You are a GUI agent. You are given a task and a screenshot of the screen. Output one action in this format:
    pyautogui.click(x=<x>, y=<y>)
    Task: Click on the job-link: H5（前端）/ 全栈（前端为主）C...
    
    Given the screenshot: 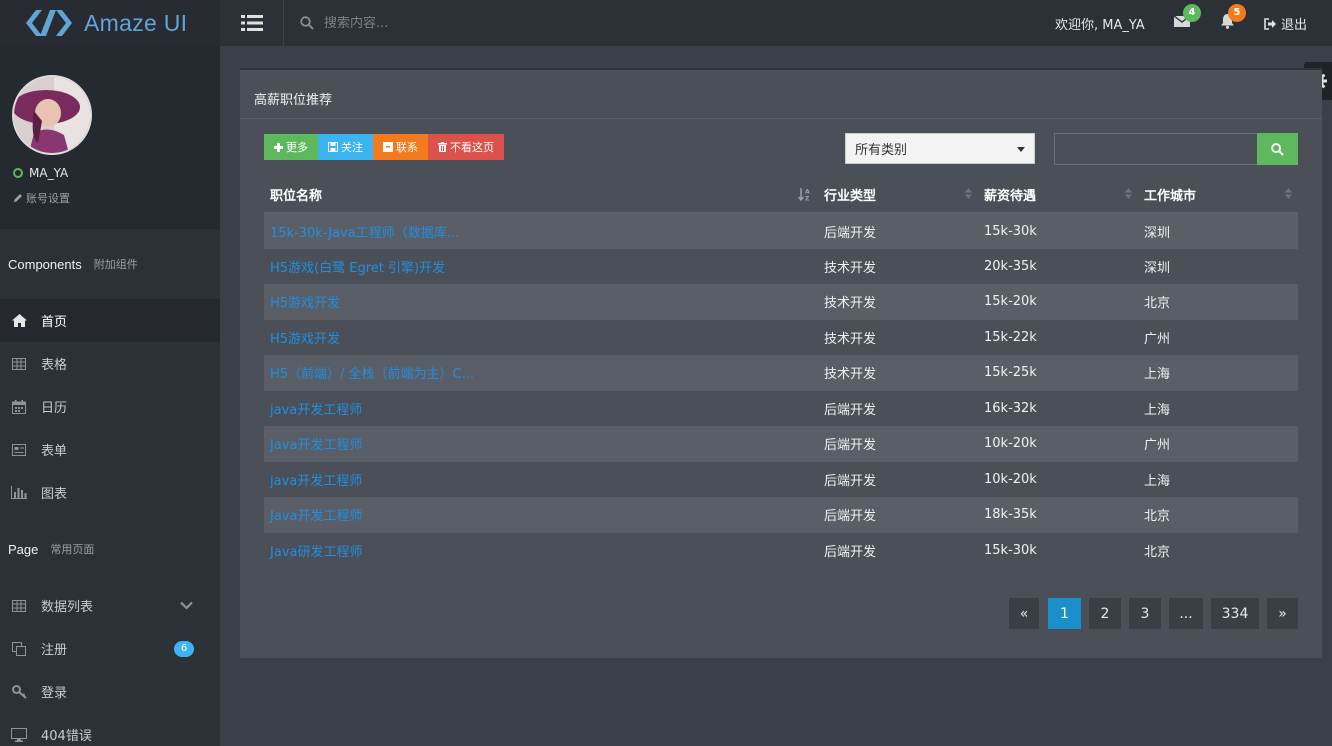 What is the action you would take?
    pyautogui.click(x=372, y=374)
    